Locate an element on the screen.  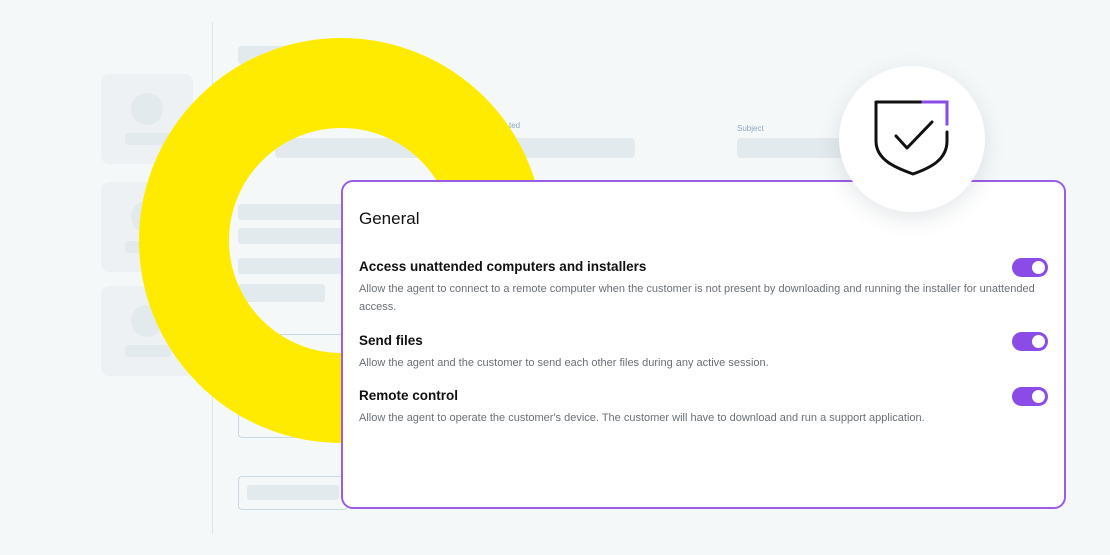
send-files-toggle is located at coordinates (1030, 341).